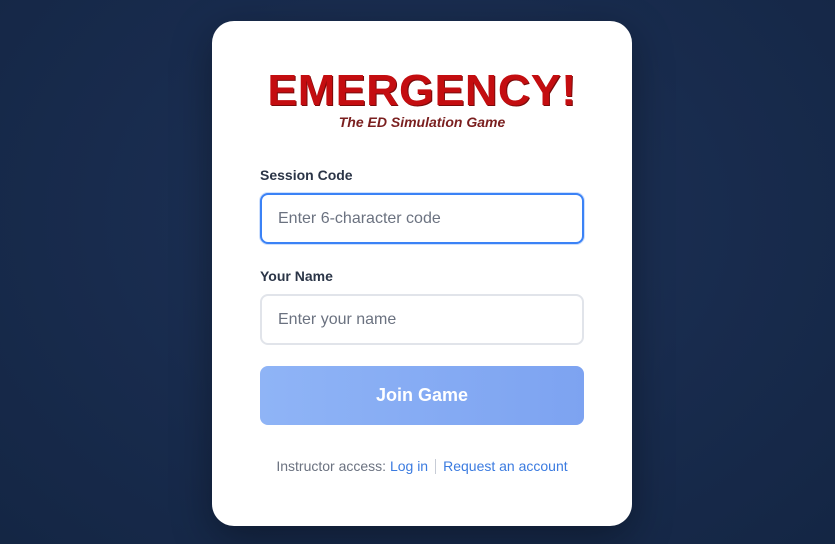 The image size is (835, 544). I want to click on session-code-input, so click(422, 218).